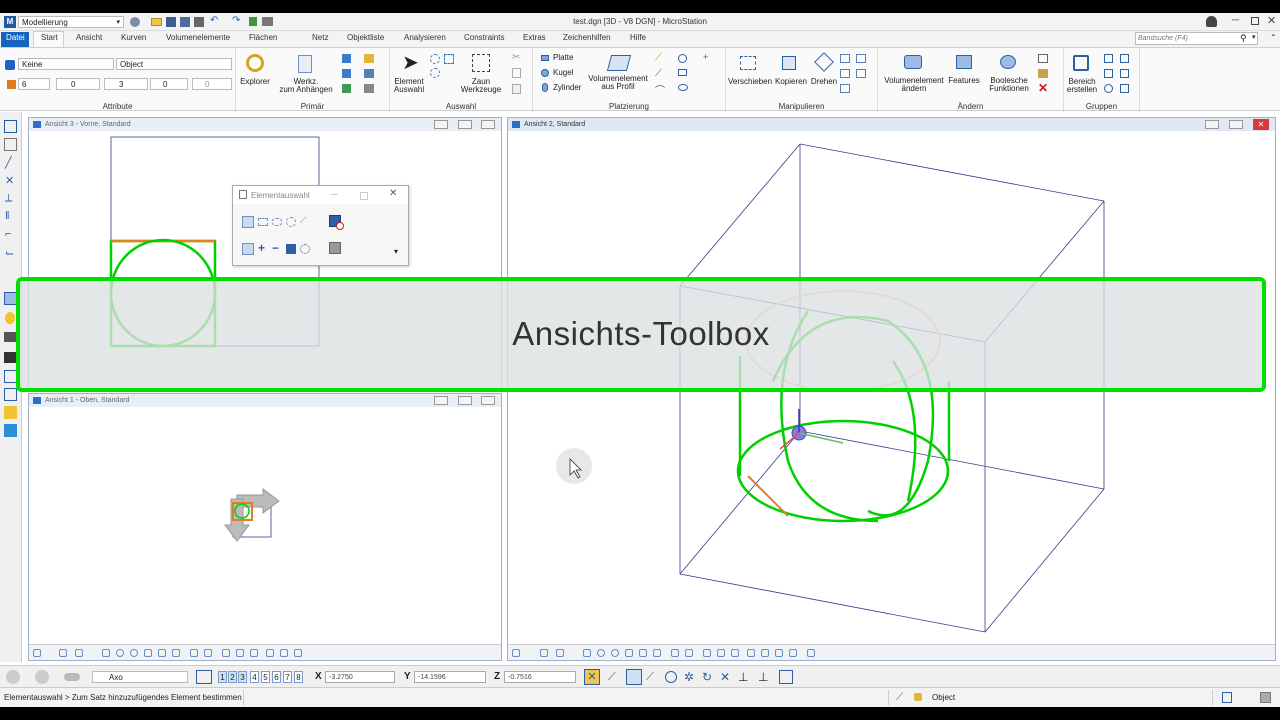 This screenshot has width=1280, height=720. Describe the element at coordinates (899, 697) in the screenshot. I see `snap-mode-icon: ⟋` at that location.